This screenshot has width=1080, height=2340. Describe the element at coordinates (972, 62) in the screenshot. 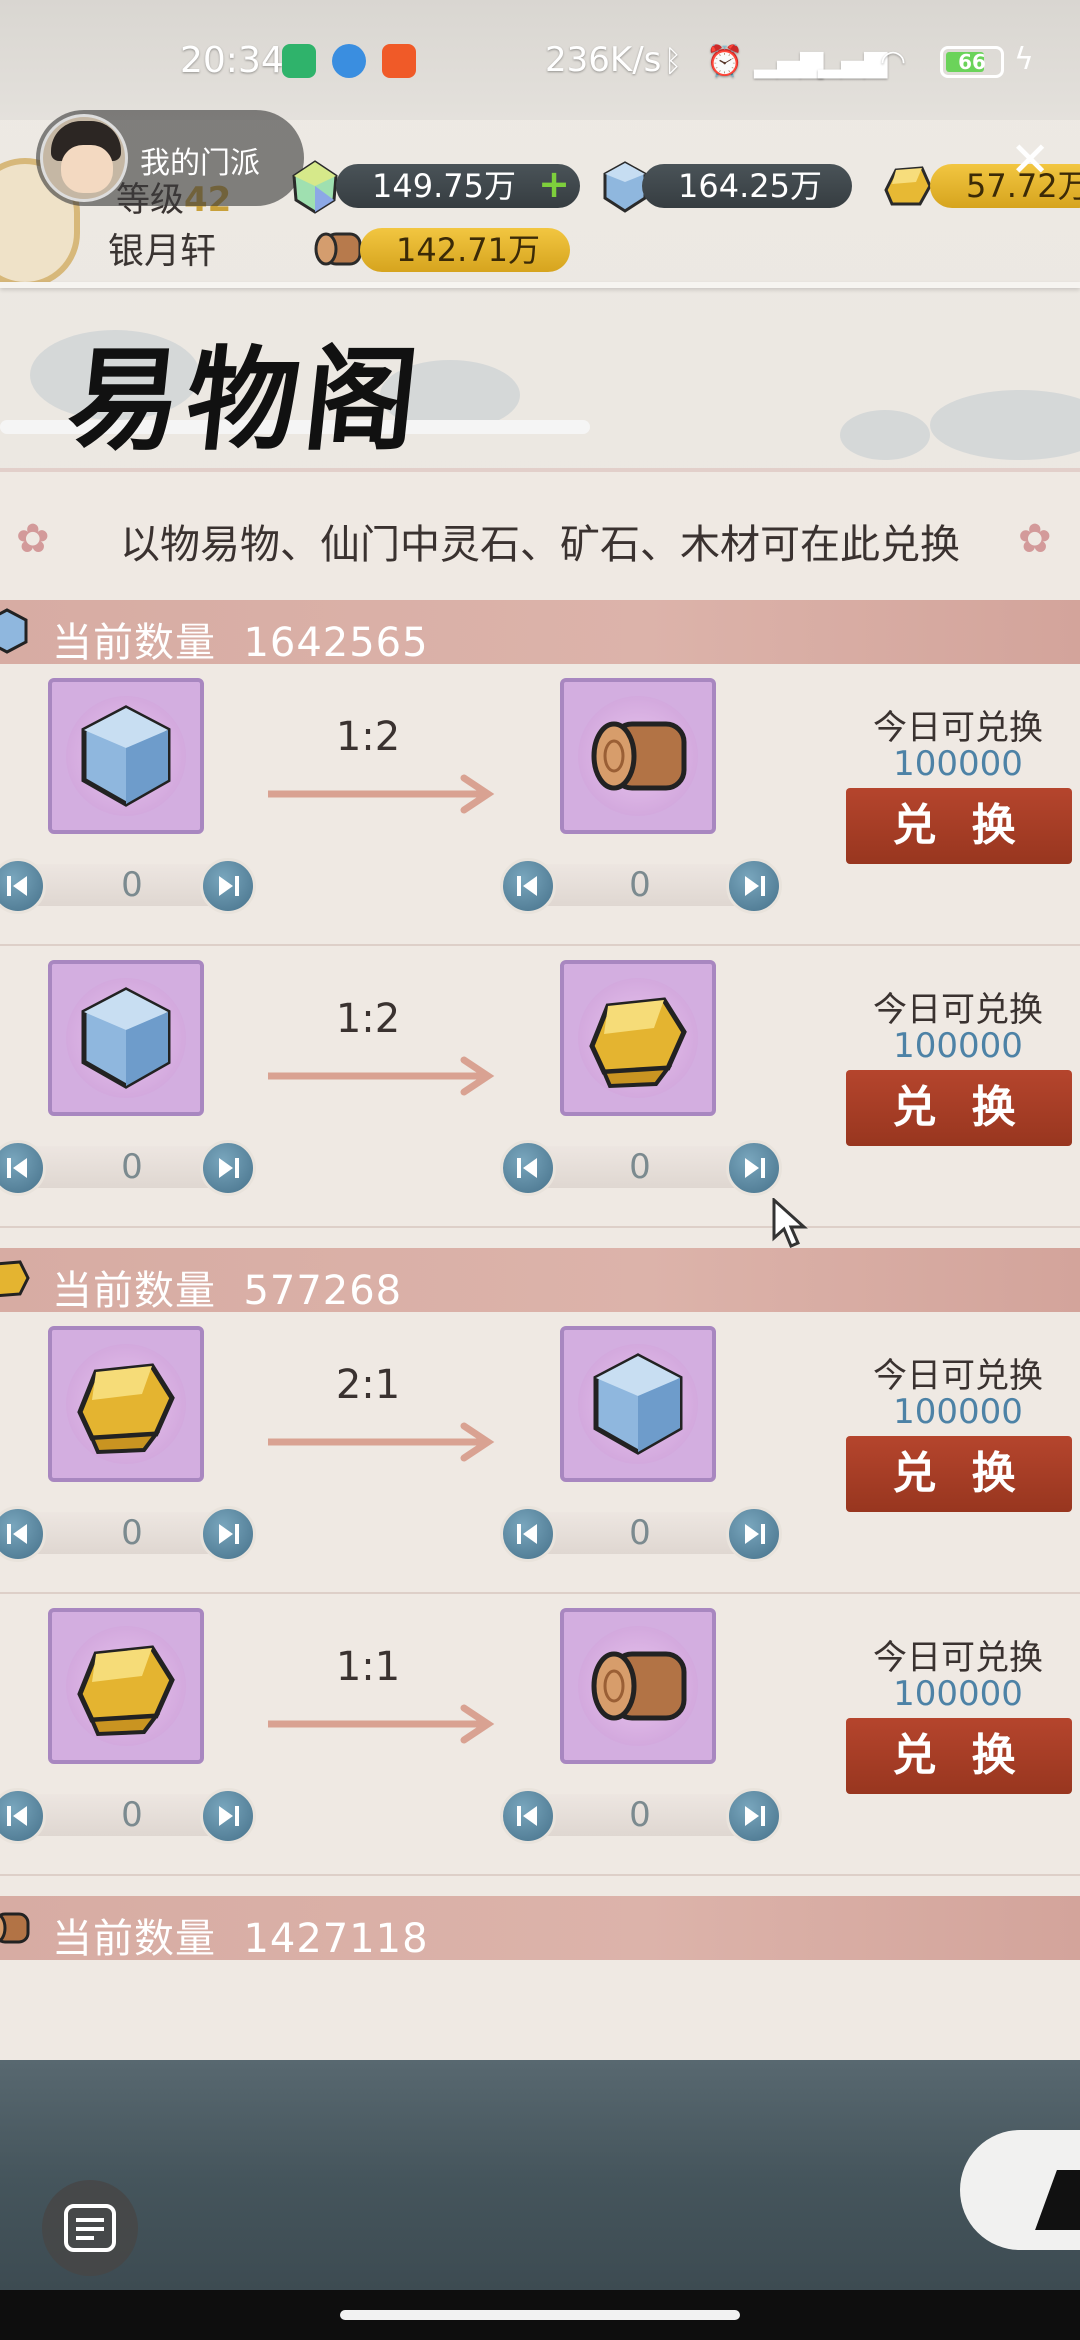

I see `battery-icon: 66` at that location.